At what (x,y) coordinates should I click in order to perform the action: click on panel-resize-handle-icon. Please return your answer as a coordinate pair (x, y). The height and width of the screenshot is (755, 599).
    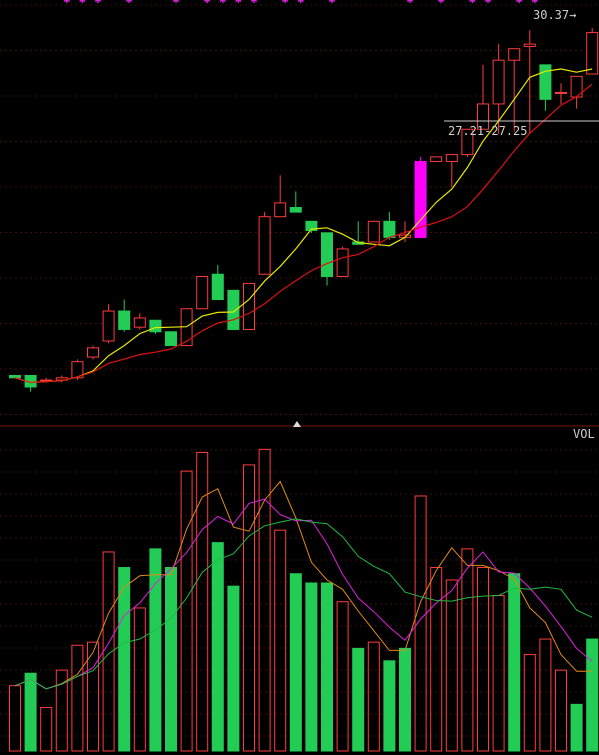
    Looking at the image, I should click on (297, 424).